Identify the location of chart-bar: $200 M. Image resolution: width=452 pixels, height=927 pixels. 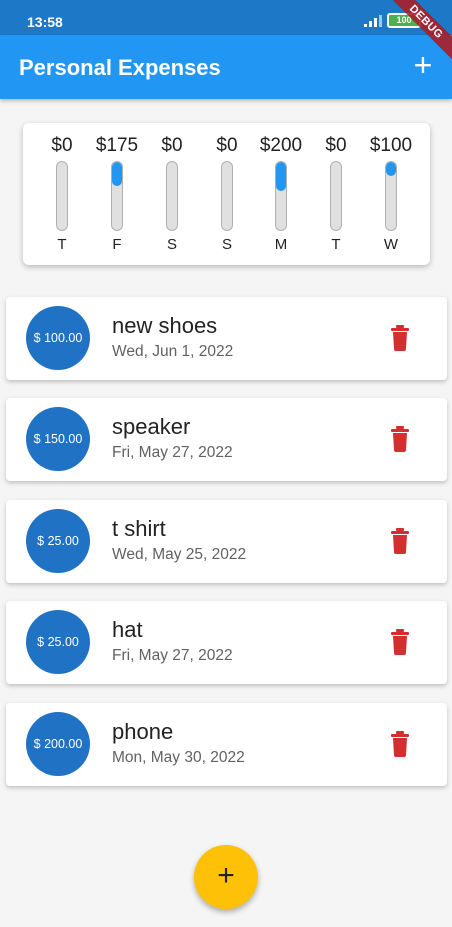
(281, 194).